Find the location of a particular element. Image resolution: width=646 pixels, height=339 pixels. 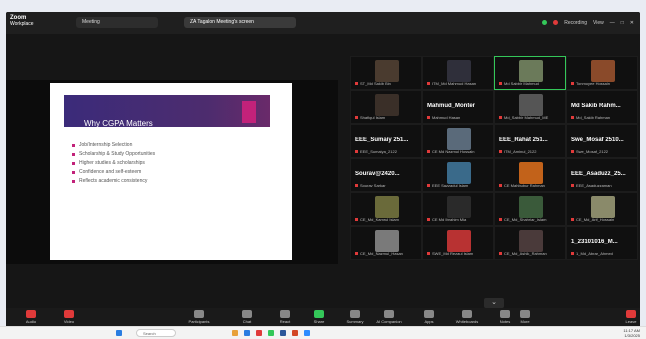

participant-tile: EEE_Rahat 251... ITM_Aminul_2122 is located at coordinates (530, 141).